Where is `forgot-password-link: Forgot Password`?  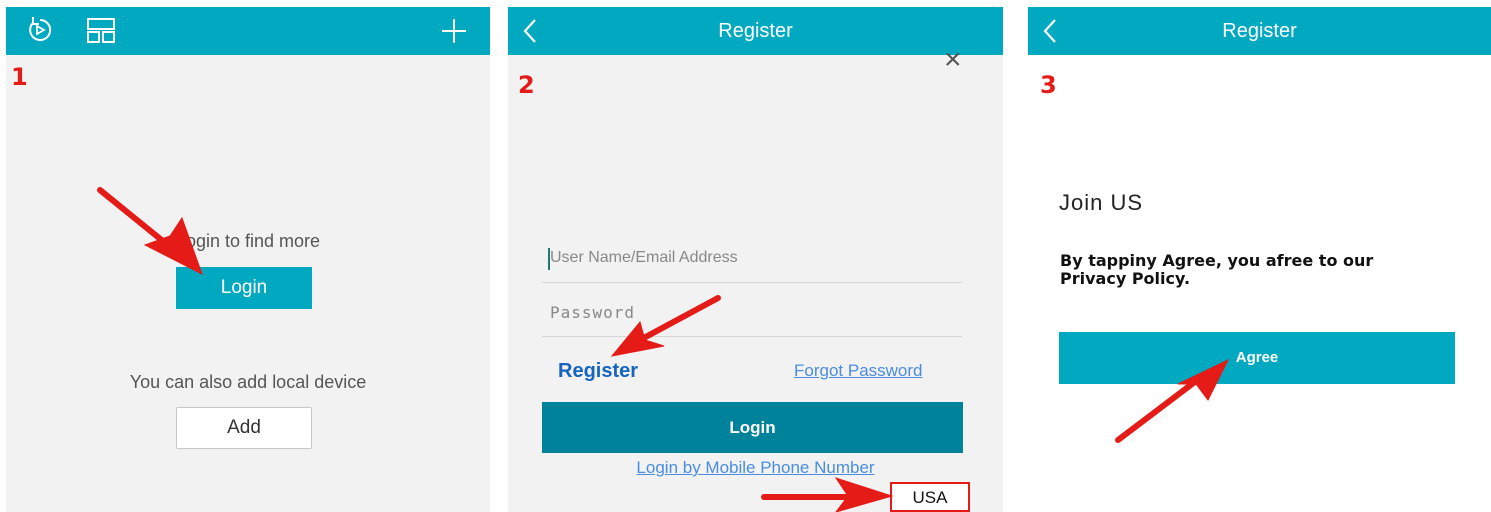 forgot-password-link: Forgot Password is located at coordinates (858, 371).